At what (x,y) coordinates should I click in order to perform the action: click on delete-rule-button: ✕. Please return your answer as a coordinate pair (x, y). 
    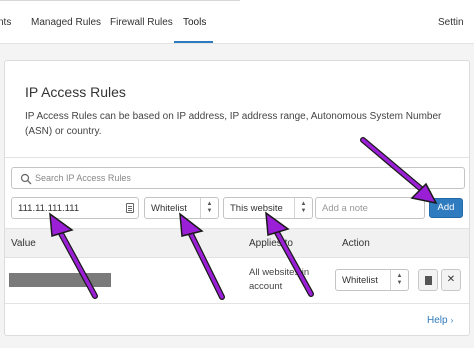
    Looking at the image, I should click on (451, 280).